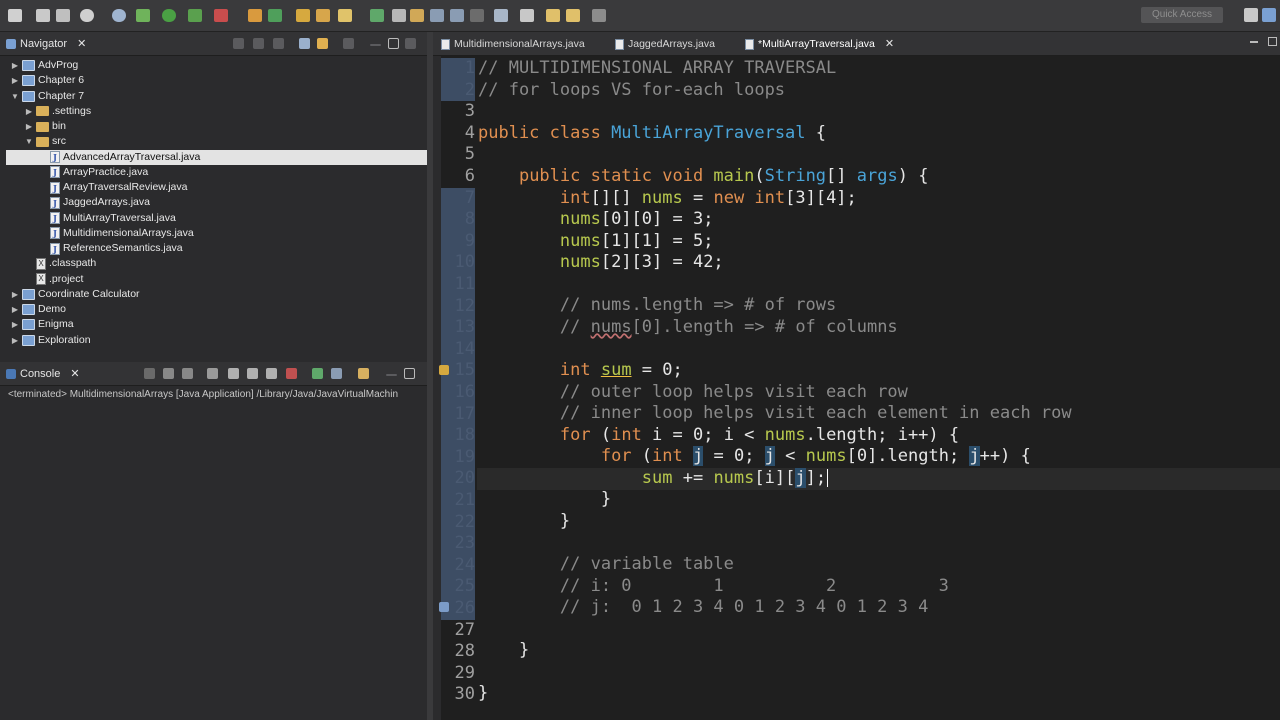  What do you see at coordinates (275, 15) in the screenshot?
I see `new-package-icon` at bounding box center [275, 15].